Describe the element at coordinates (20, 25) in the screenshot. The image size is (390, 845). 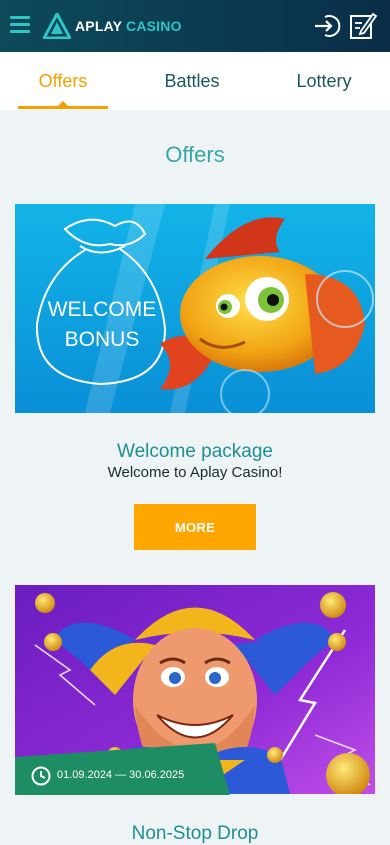
I see `menu-icon` at that location.